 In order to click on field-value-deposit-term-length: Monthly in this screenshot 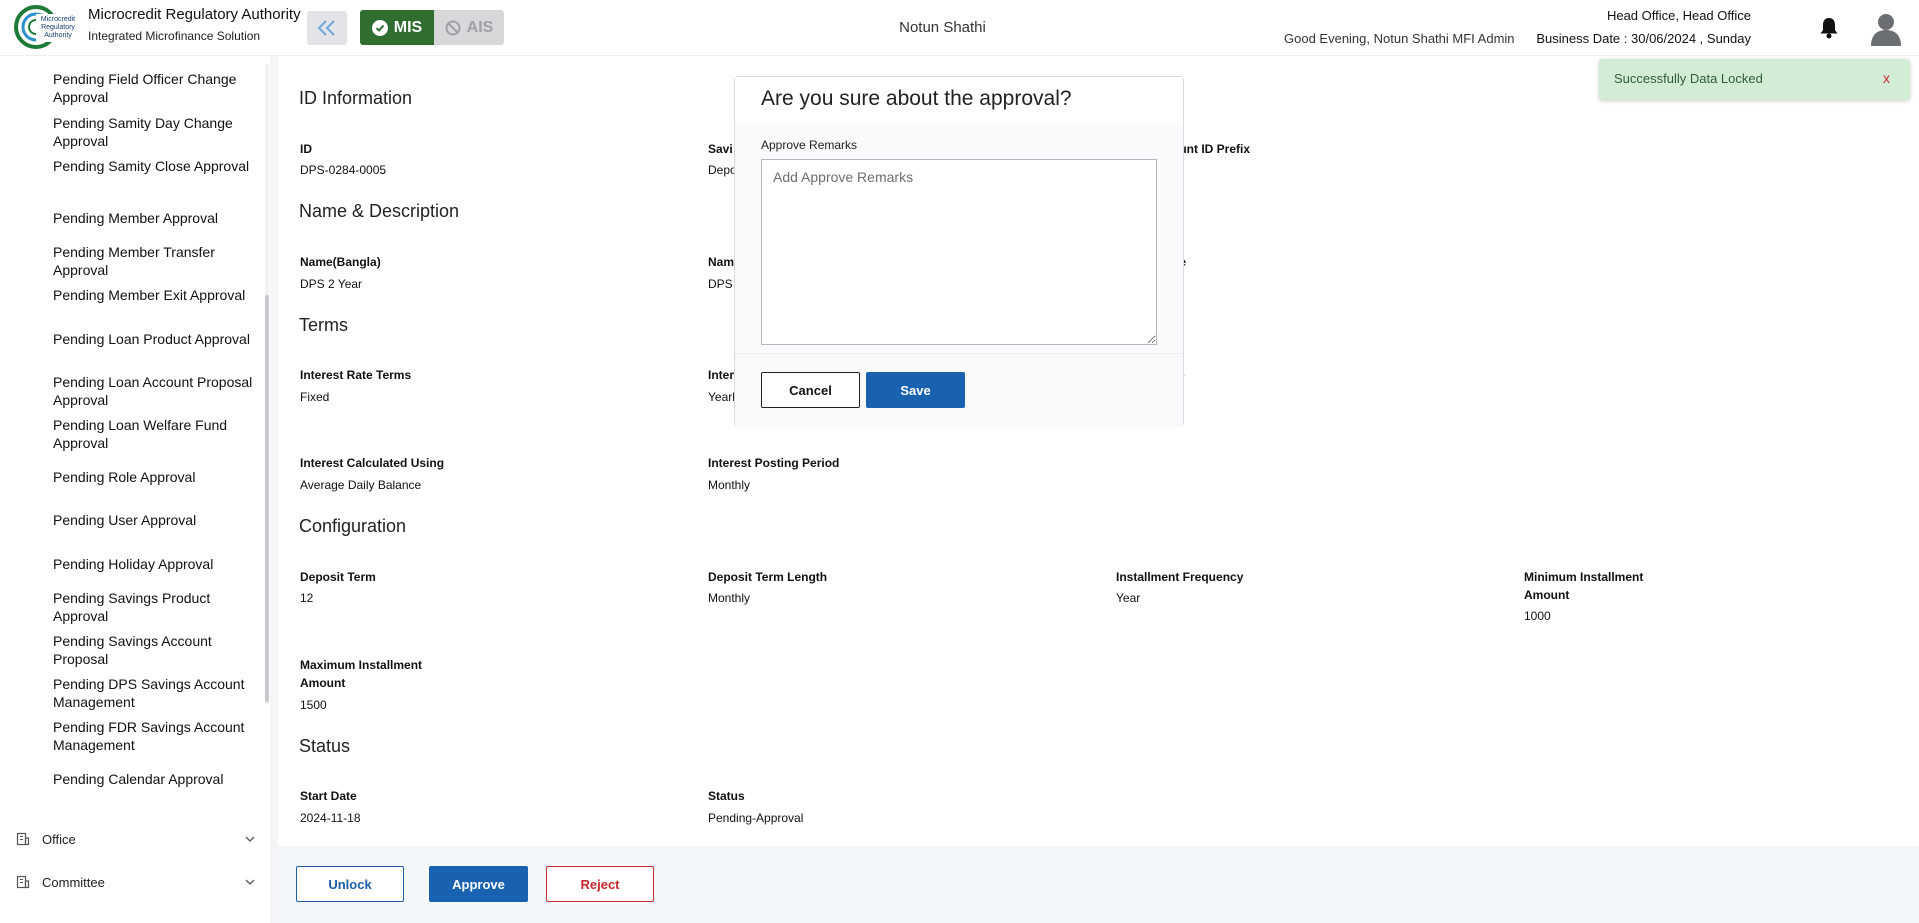, I will do `click(729, 598)`.